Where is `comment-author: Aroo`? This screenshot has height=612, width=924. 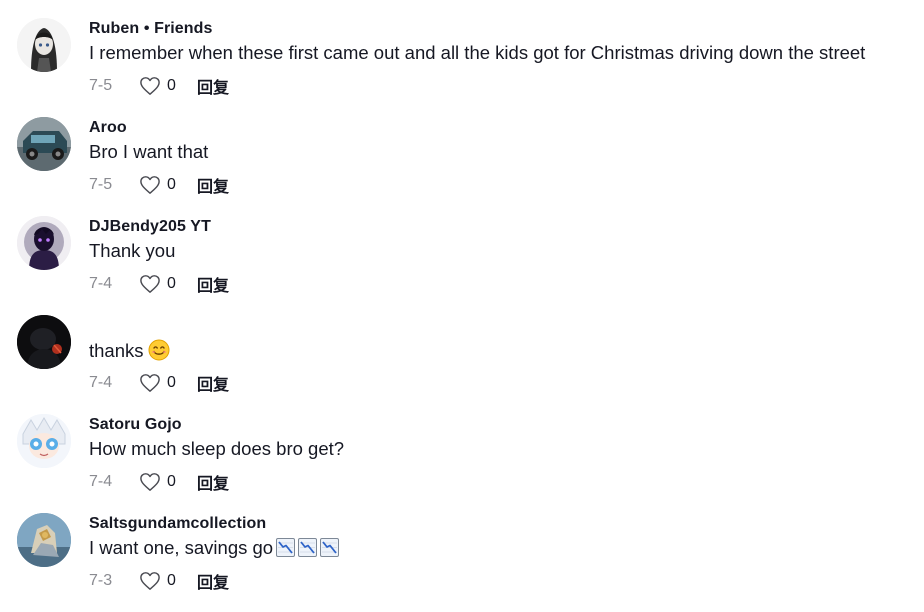
comment-author: Aroo is located at coordinates (108, 128).